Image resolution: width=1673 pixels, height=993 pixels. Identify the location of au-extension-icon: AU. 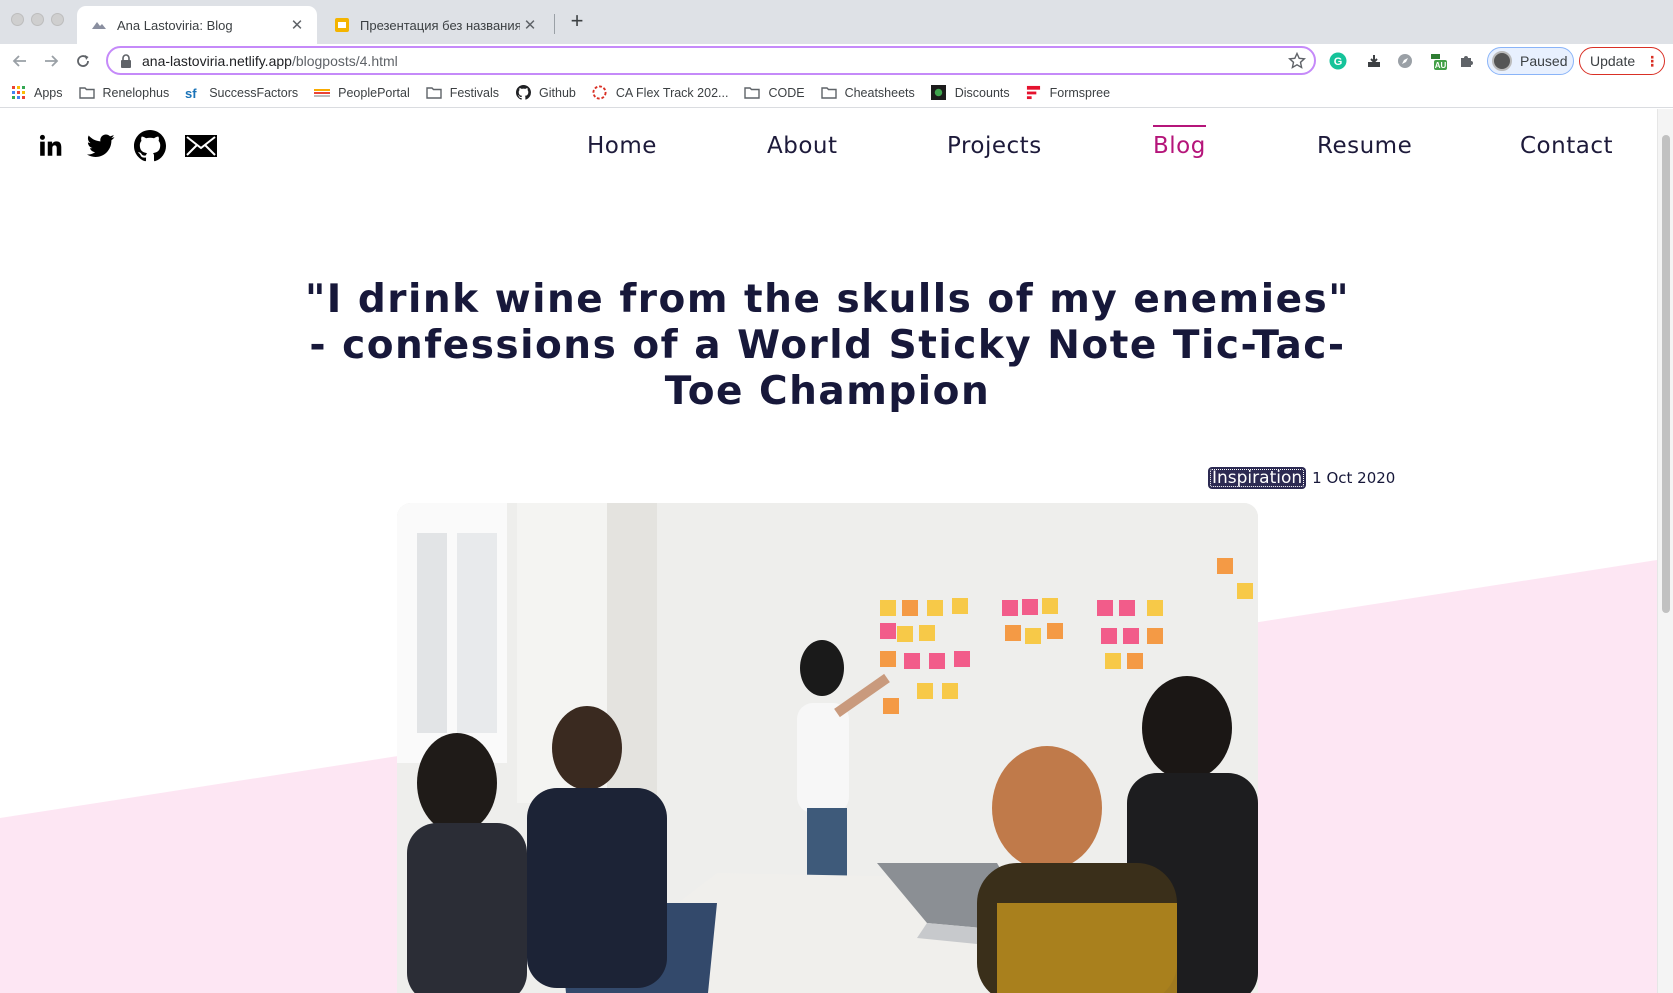
(1438, 61).